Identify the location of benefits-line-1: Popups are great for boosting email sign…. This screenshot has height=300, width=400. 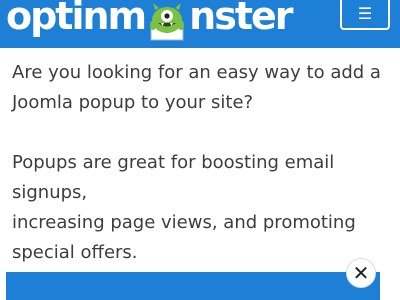
(173, 177).